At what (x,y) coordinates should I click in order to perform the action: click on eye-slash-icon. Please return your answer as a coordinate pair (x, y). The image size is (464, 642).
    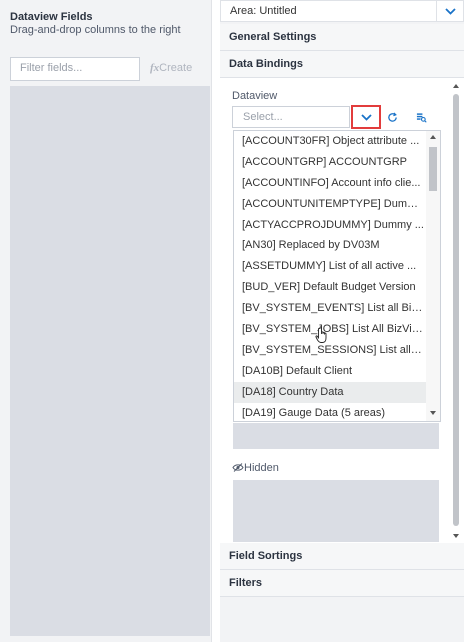
    Looking at the image, I should click on (238, 467).